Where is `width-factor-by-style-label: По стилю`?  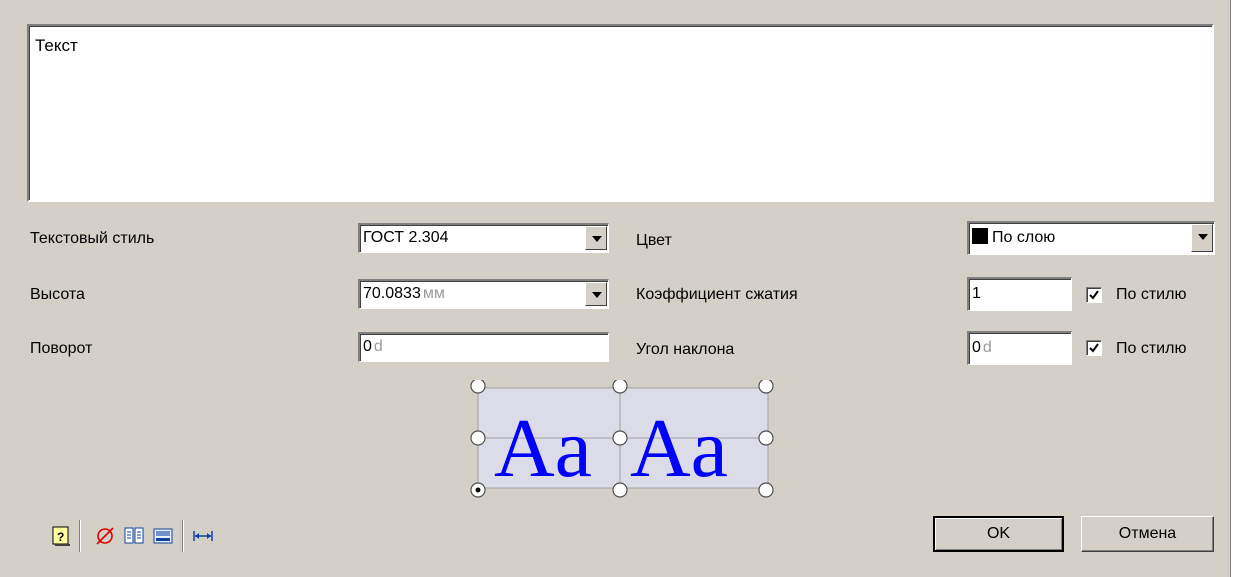
width-factor-by-style-label: По стилю is located at coordinates (1151, 295).